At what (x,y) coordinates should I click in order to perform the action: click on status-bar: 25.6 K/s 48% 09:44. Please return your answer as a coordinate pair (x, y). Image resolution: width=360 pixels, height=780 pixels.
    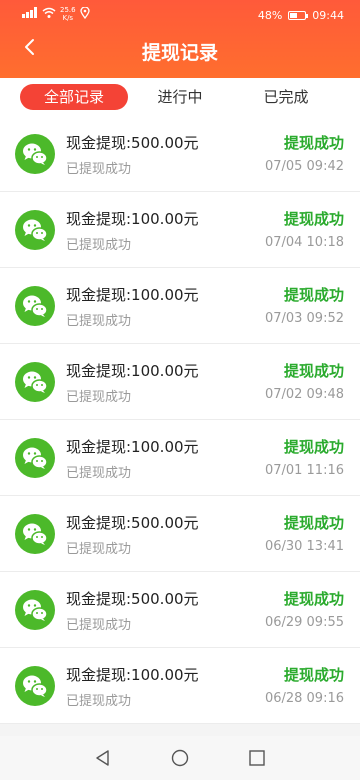
    Looking at the image, I should click on (180, 15).